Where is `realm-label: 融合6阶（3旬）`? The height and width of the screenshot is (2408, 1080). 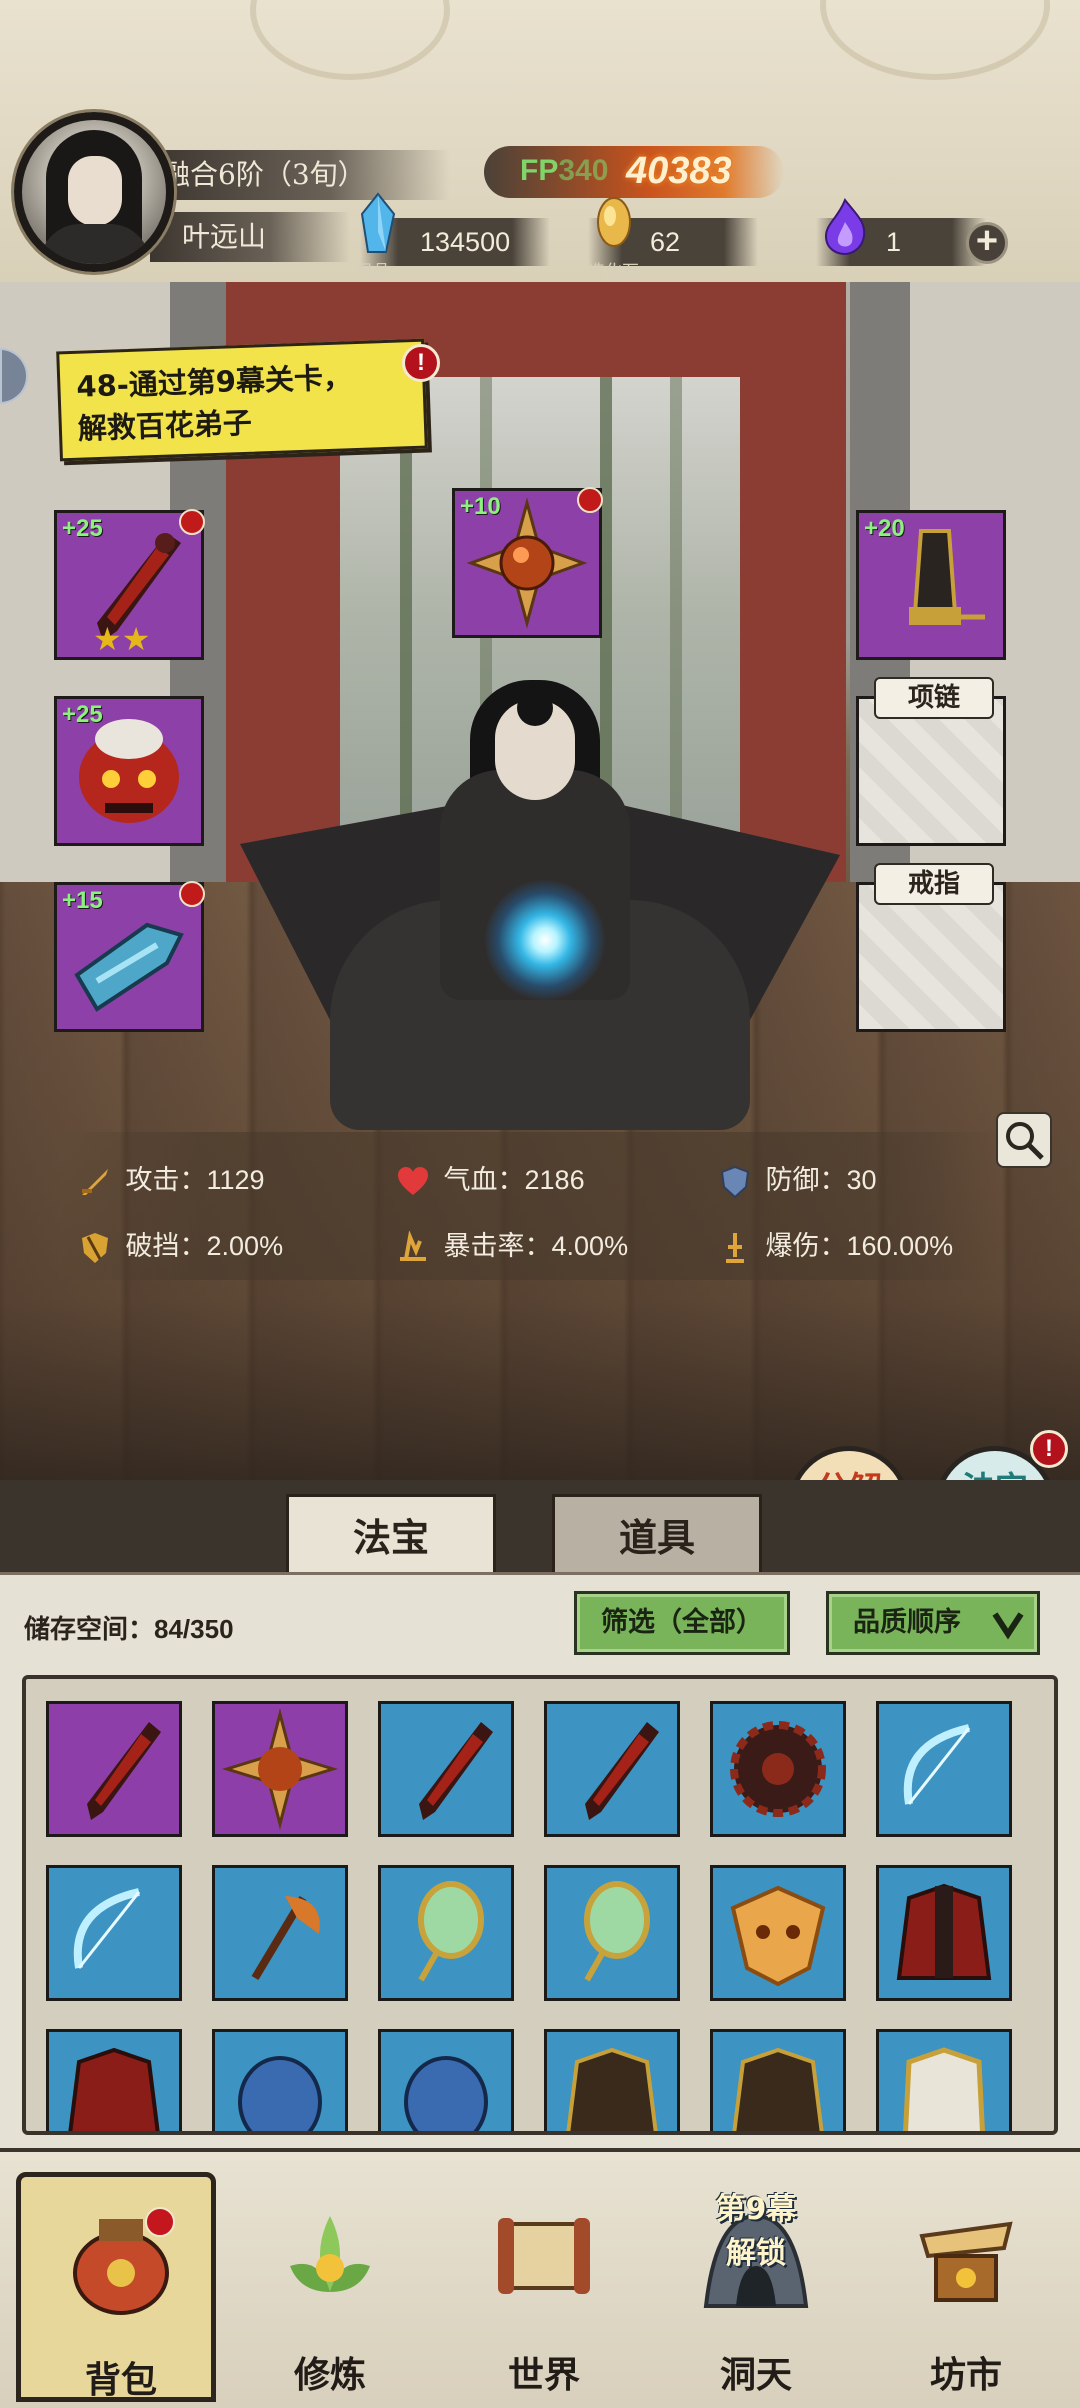 realm-label: 融合6阶（3旬） is located at coordinates (300, 175).